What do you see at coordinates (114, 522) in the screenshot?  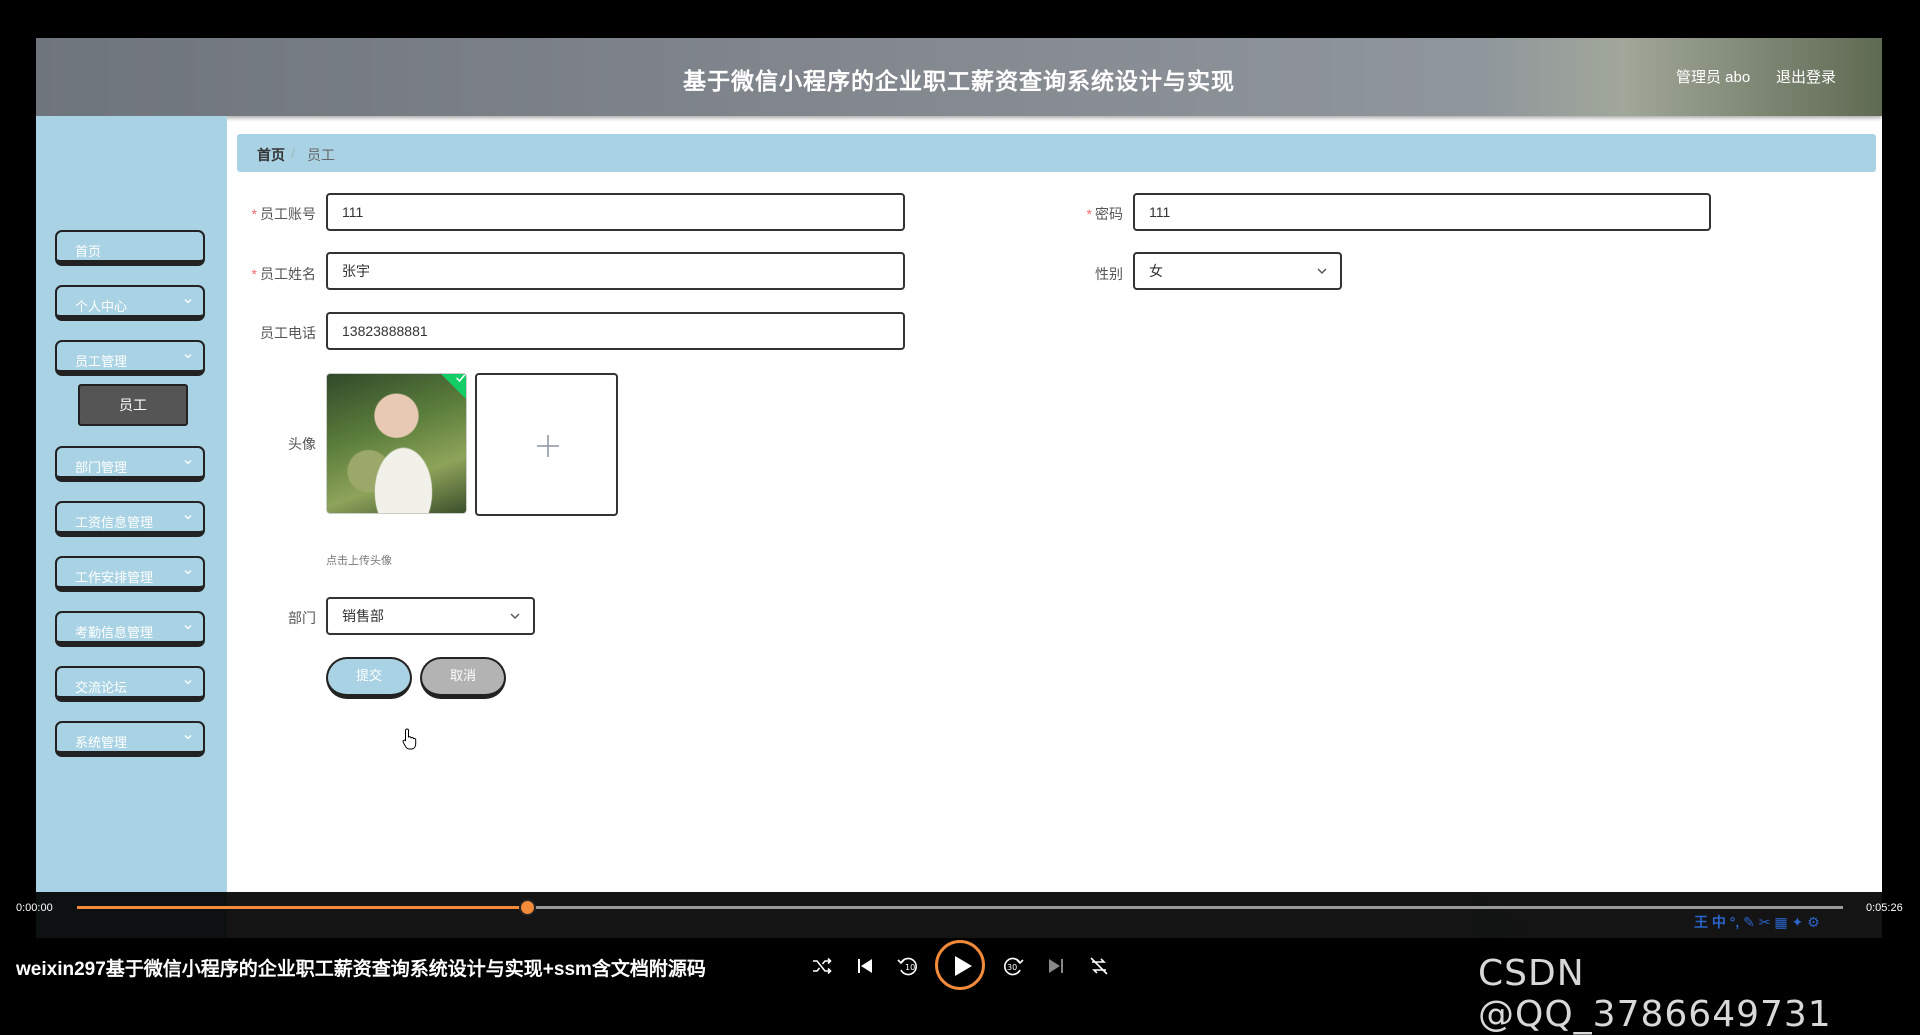 I see `sidebar-item-label: 工资信息管理` at bounding box center [114, 522].